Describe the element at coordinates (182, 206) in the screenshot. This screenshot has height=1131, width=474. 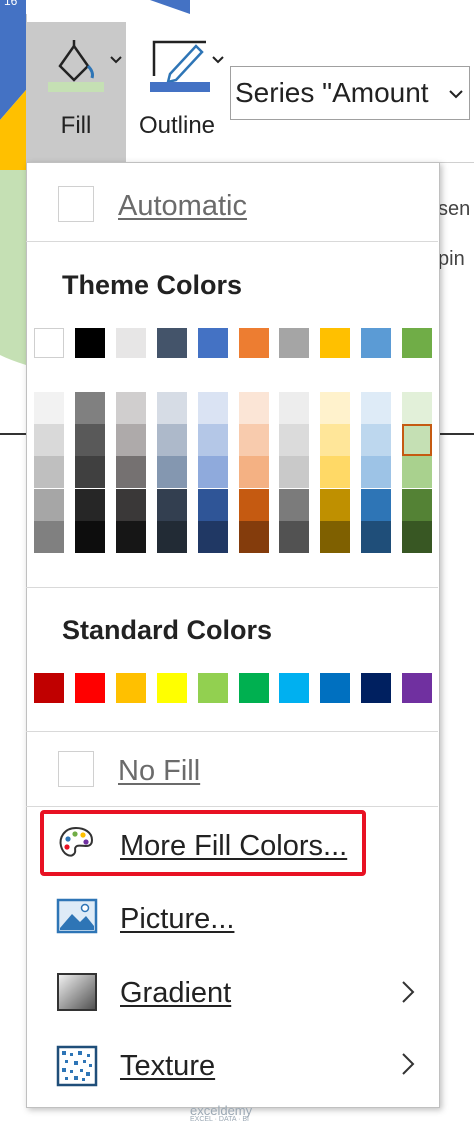
I see `automatic-option: Automatic` at that location.